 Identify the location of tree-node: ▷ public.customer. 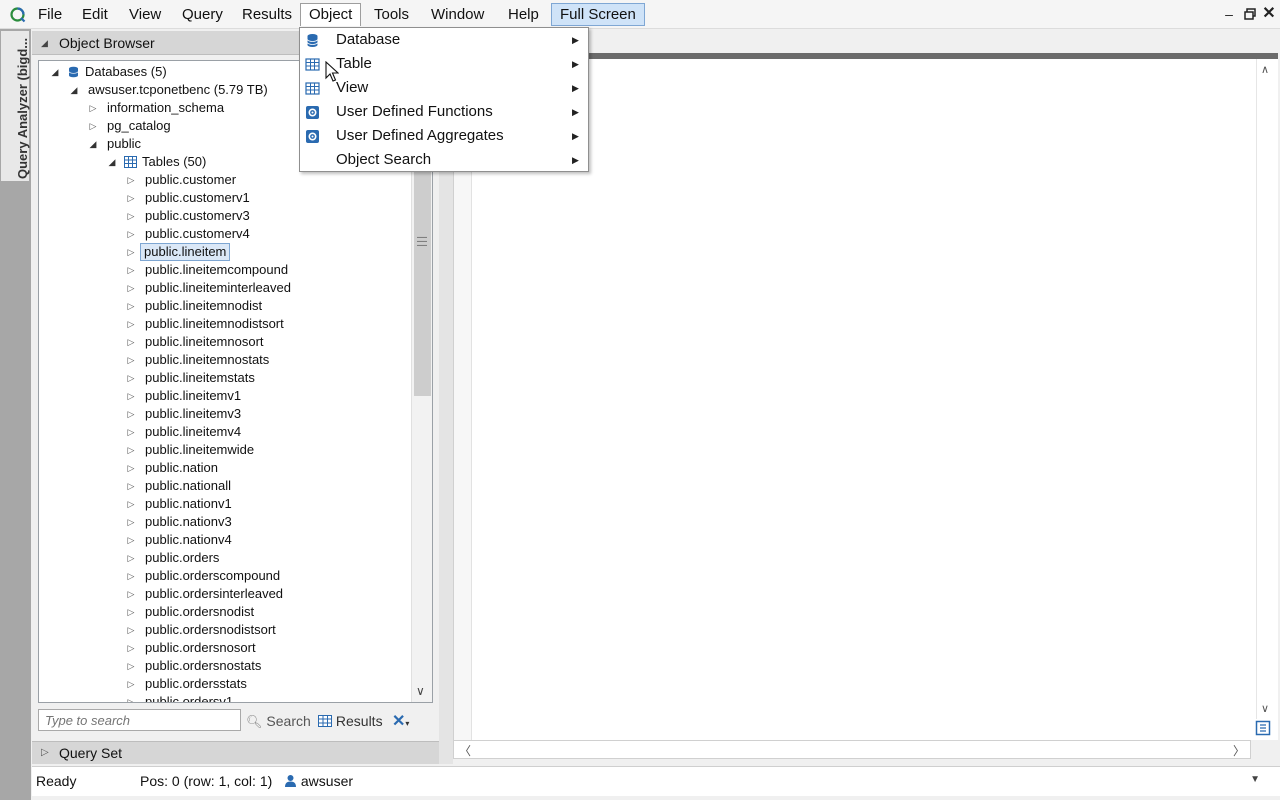
(224, 180).